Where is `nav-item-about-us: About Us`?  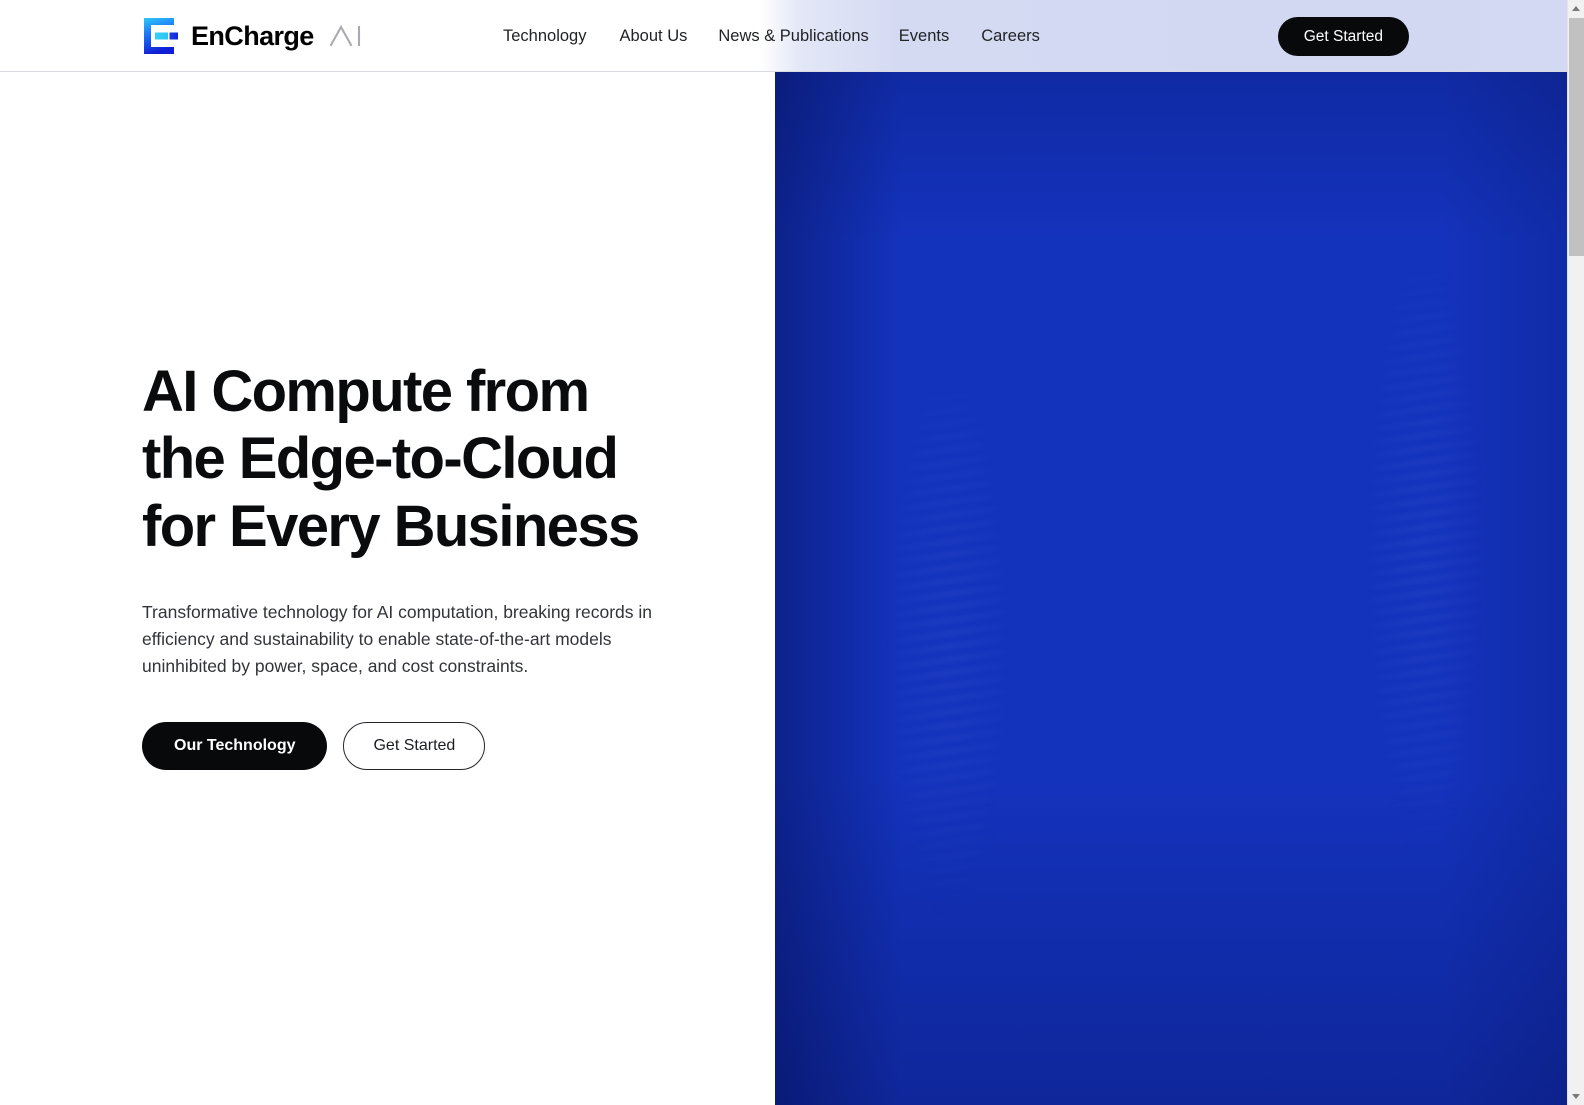 nav-item-about-us: About Us is located at coordinates (653, 36).